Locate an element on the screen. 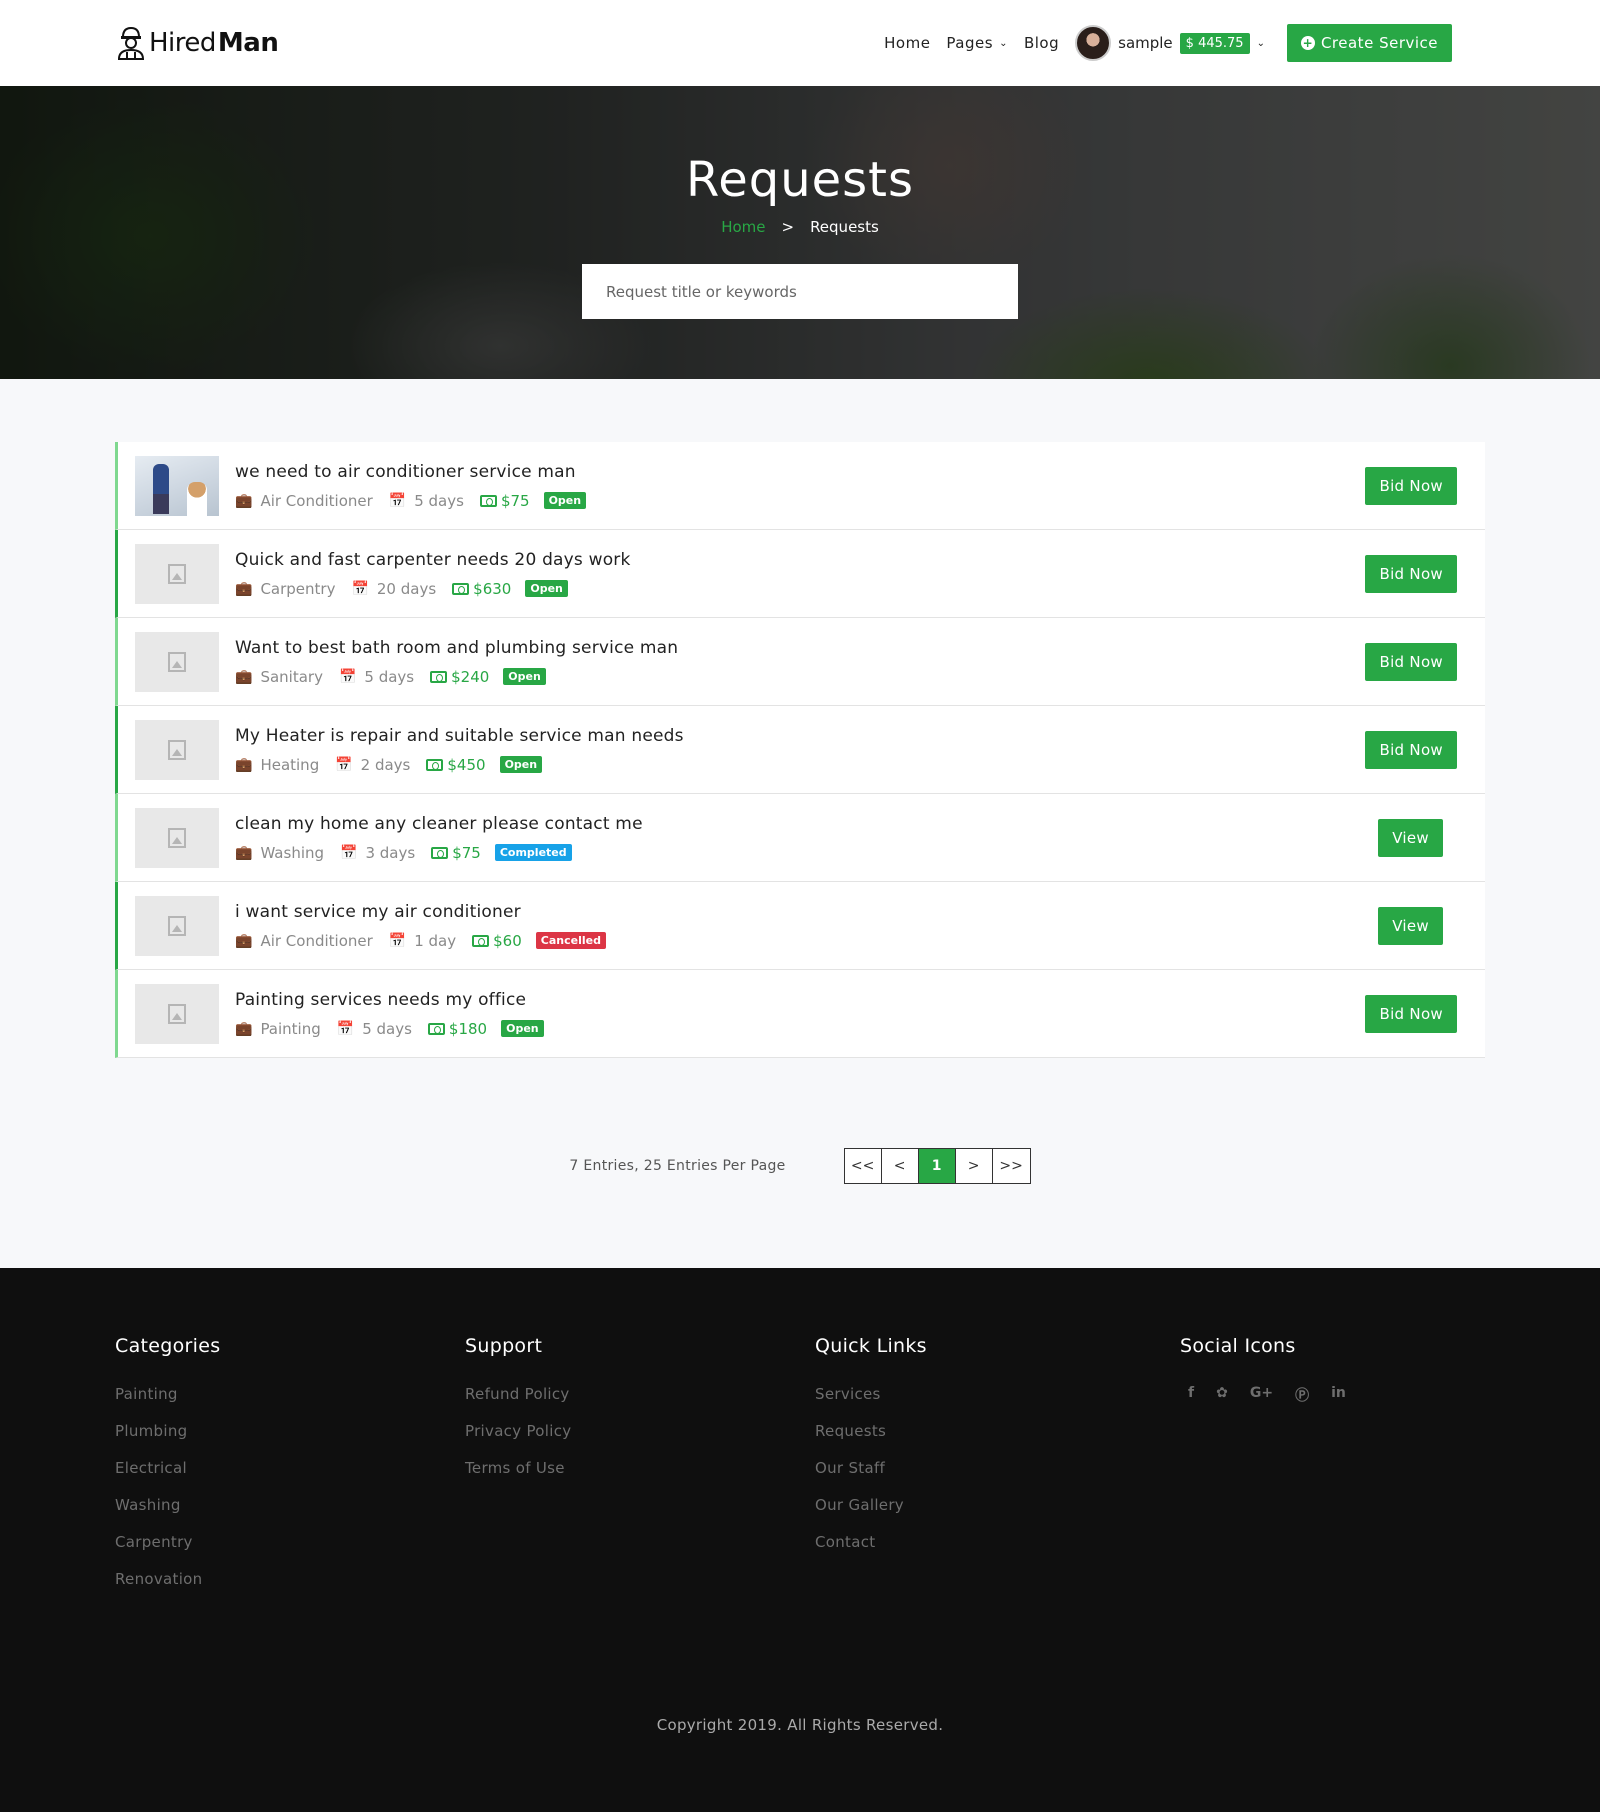 Image resolution: width=1600 pixels, height=1812 pixels. pinterest-icon: Ⓟ is located at coordinates (1302, 1395).